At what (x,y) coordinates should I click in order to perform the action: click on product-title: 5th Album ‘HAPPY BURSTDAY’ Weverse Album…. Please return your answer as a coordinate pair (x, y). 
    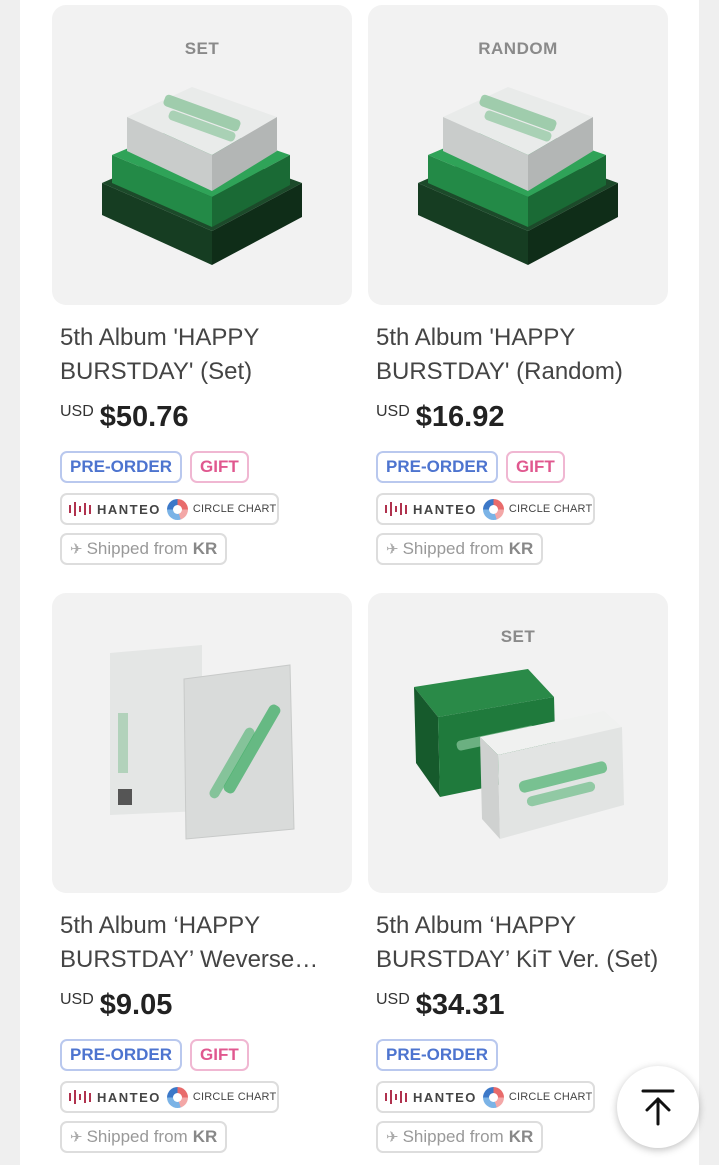
    Looking at the image, I should click on (202, 943).